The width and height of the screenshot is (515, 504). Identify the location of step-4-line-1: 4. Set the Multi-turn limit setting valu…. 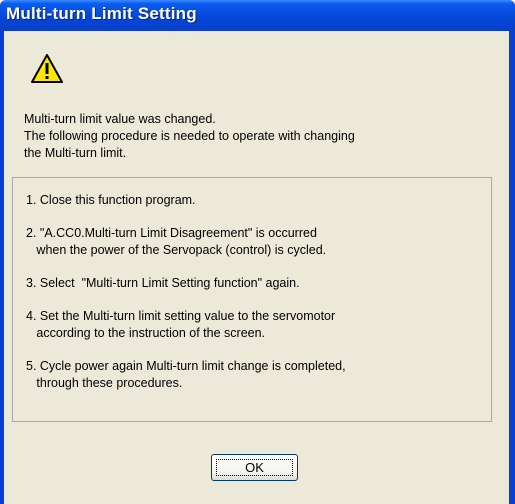
(181, 316).